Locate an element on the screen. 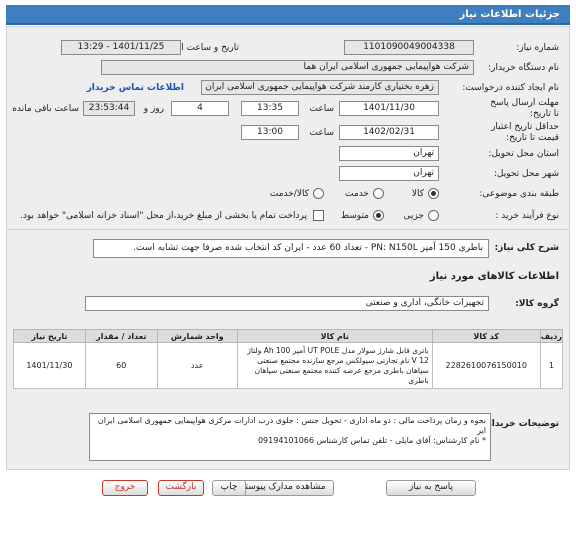 The height and width of the screenshot is (557, 576). deadline-time-label: ساعت is located at coordinates (322, 109).